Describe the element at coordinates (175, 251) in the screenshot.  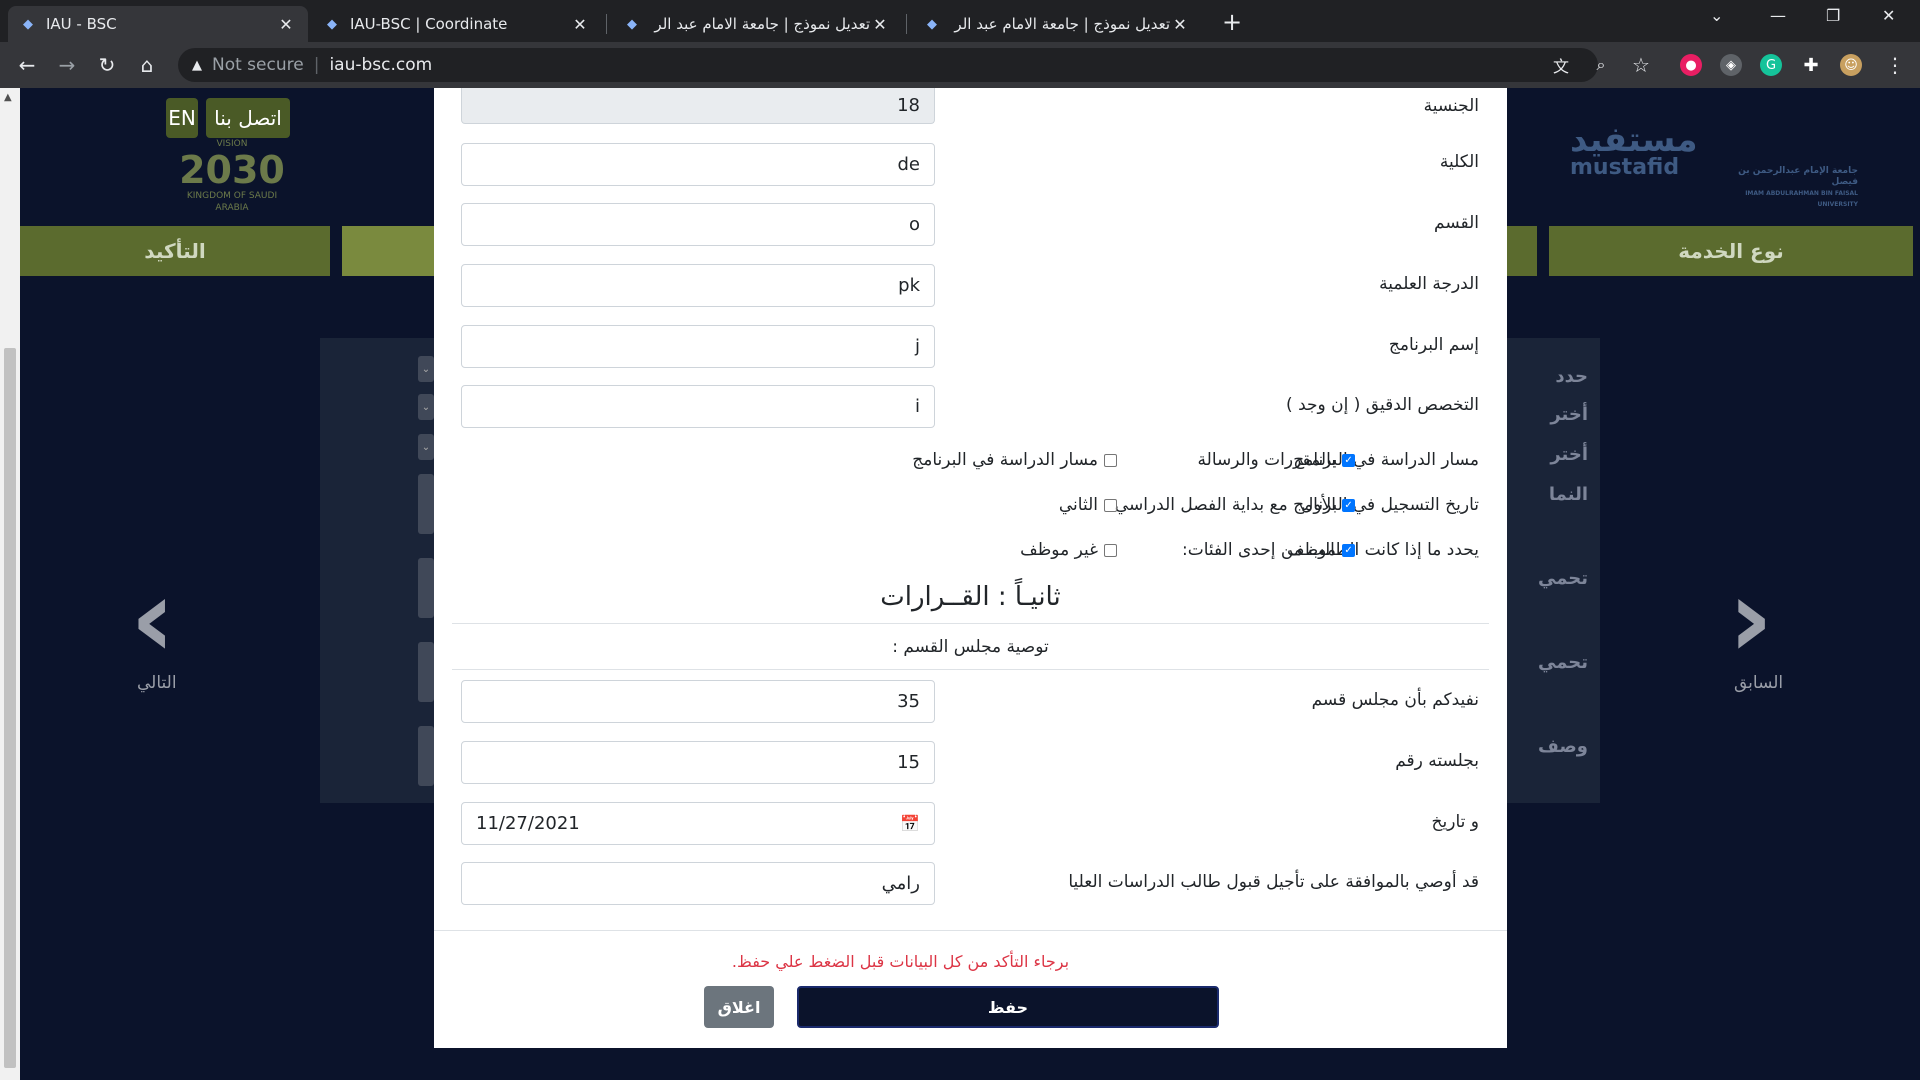
I see `step-confirm: التأكيد` at that location.